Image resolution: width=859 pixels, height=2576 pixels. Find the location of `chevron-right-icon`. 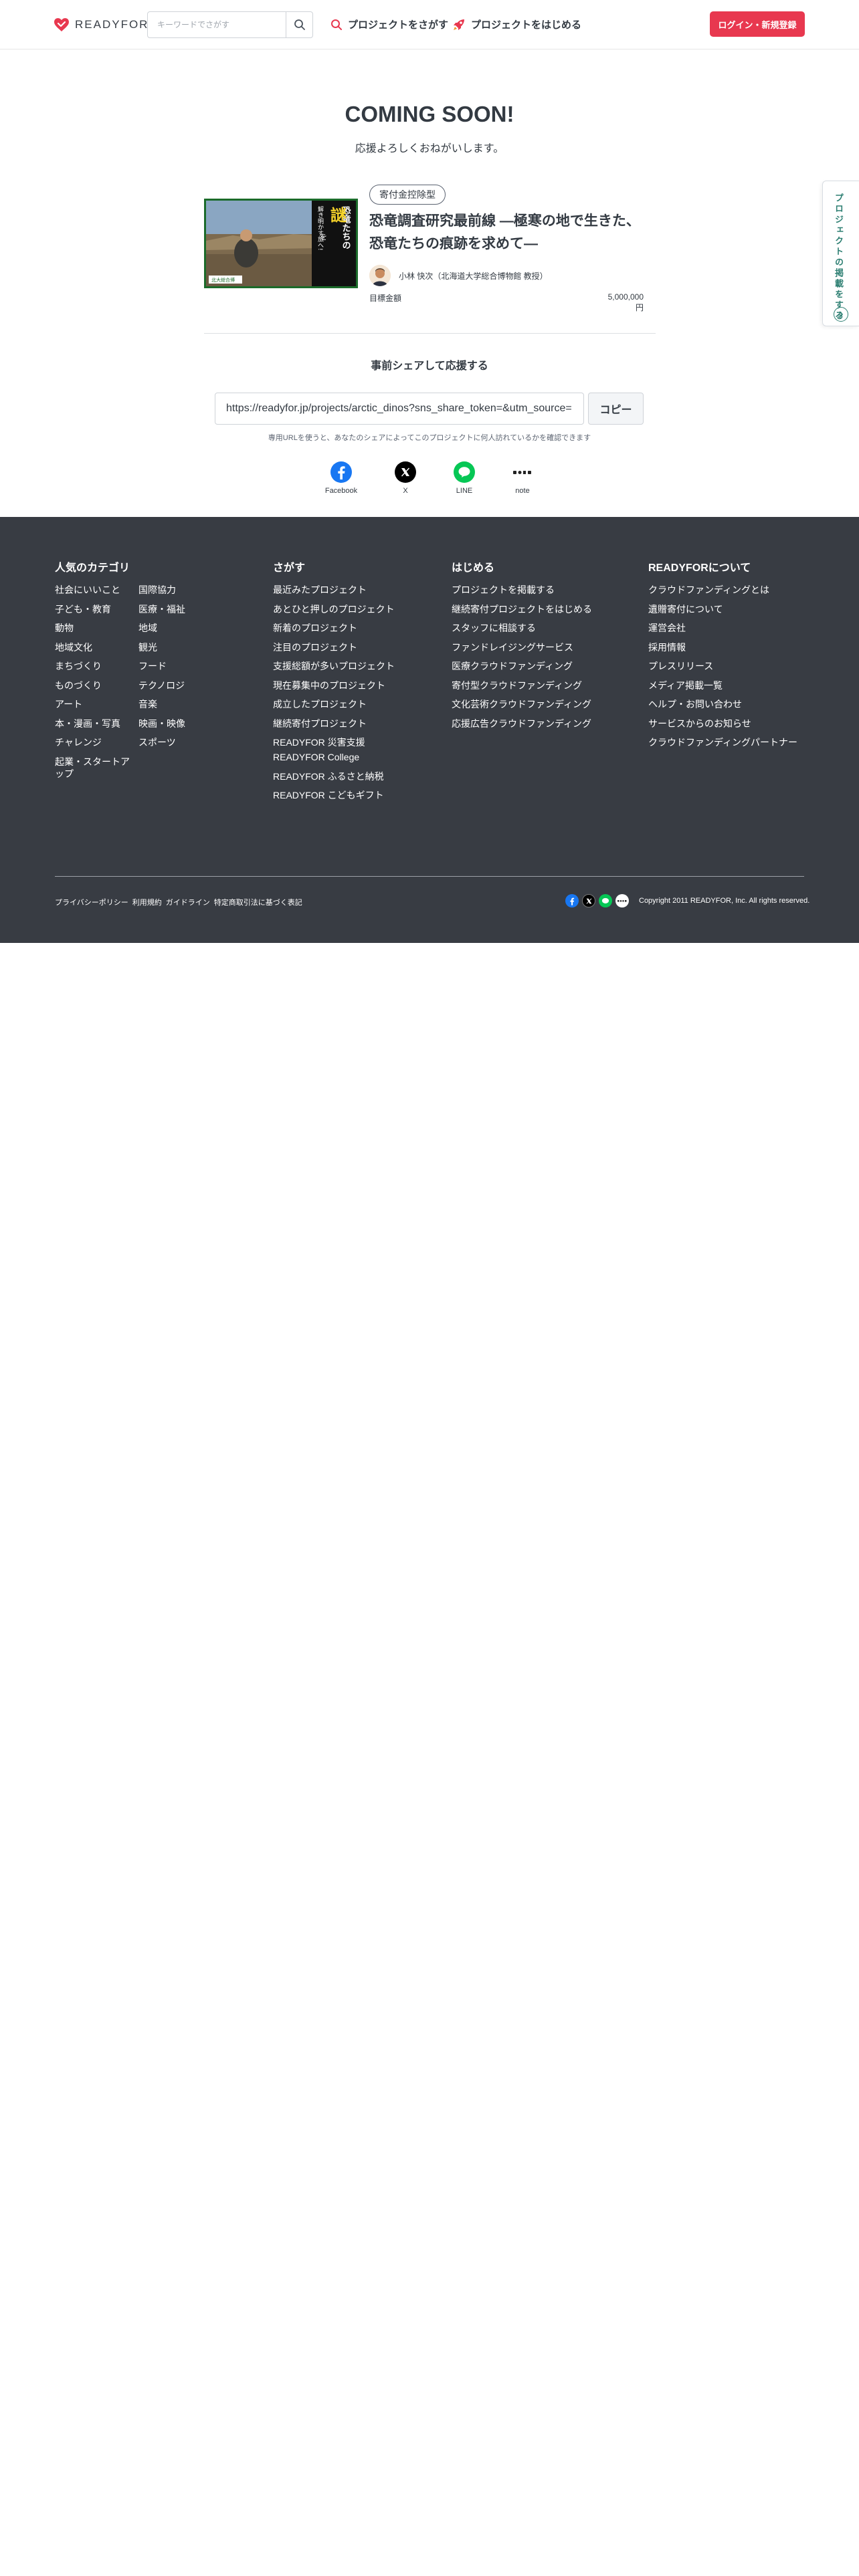

chevron-right-icon is located at coordinates (841, 314).